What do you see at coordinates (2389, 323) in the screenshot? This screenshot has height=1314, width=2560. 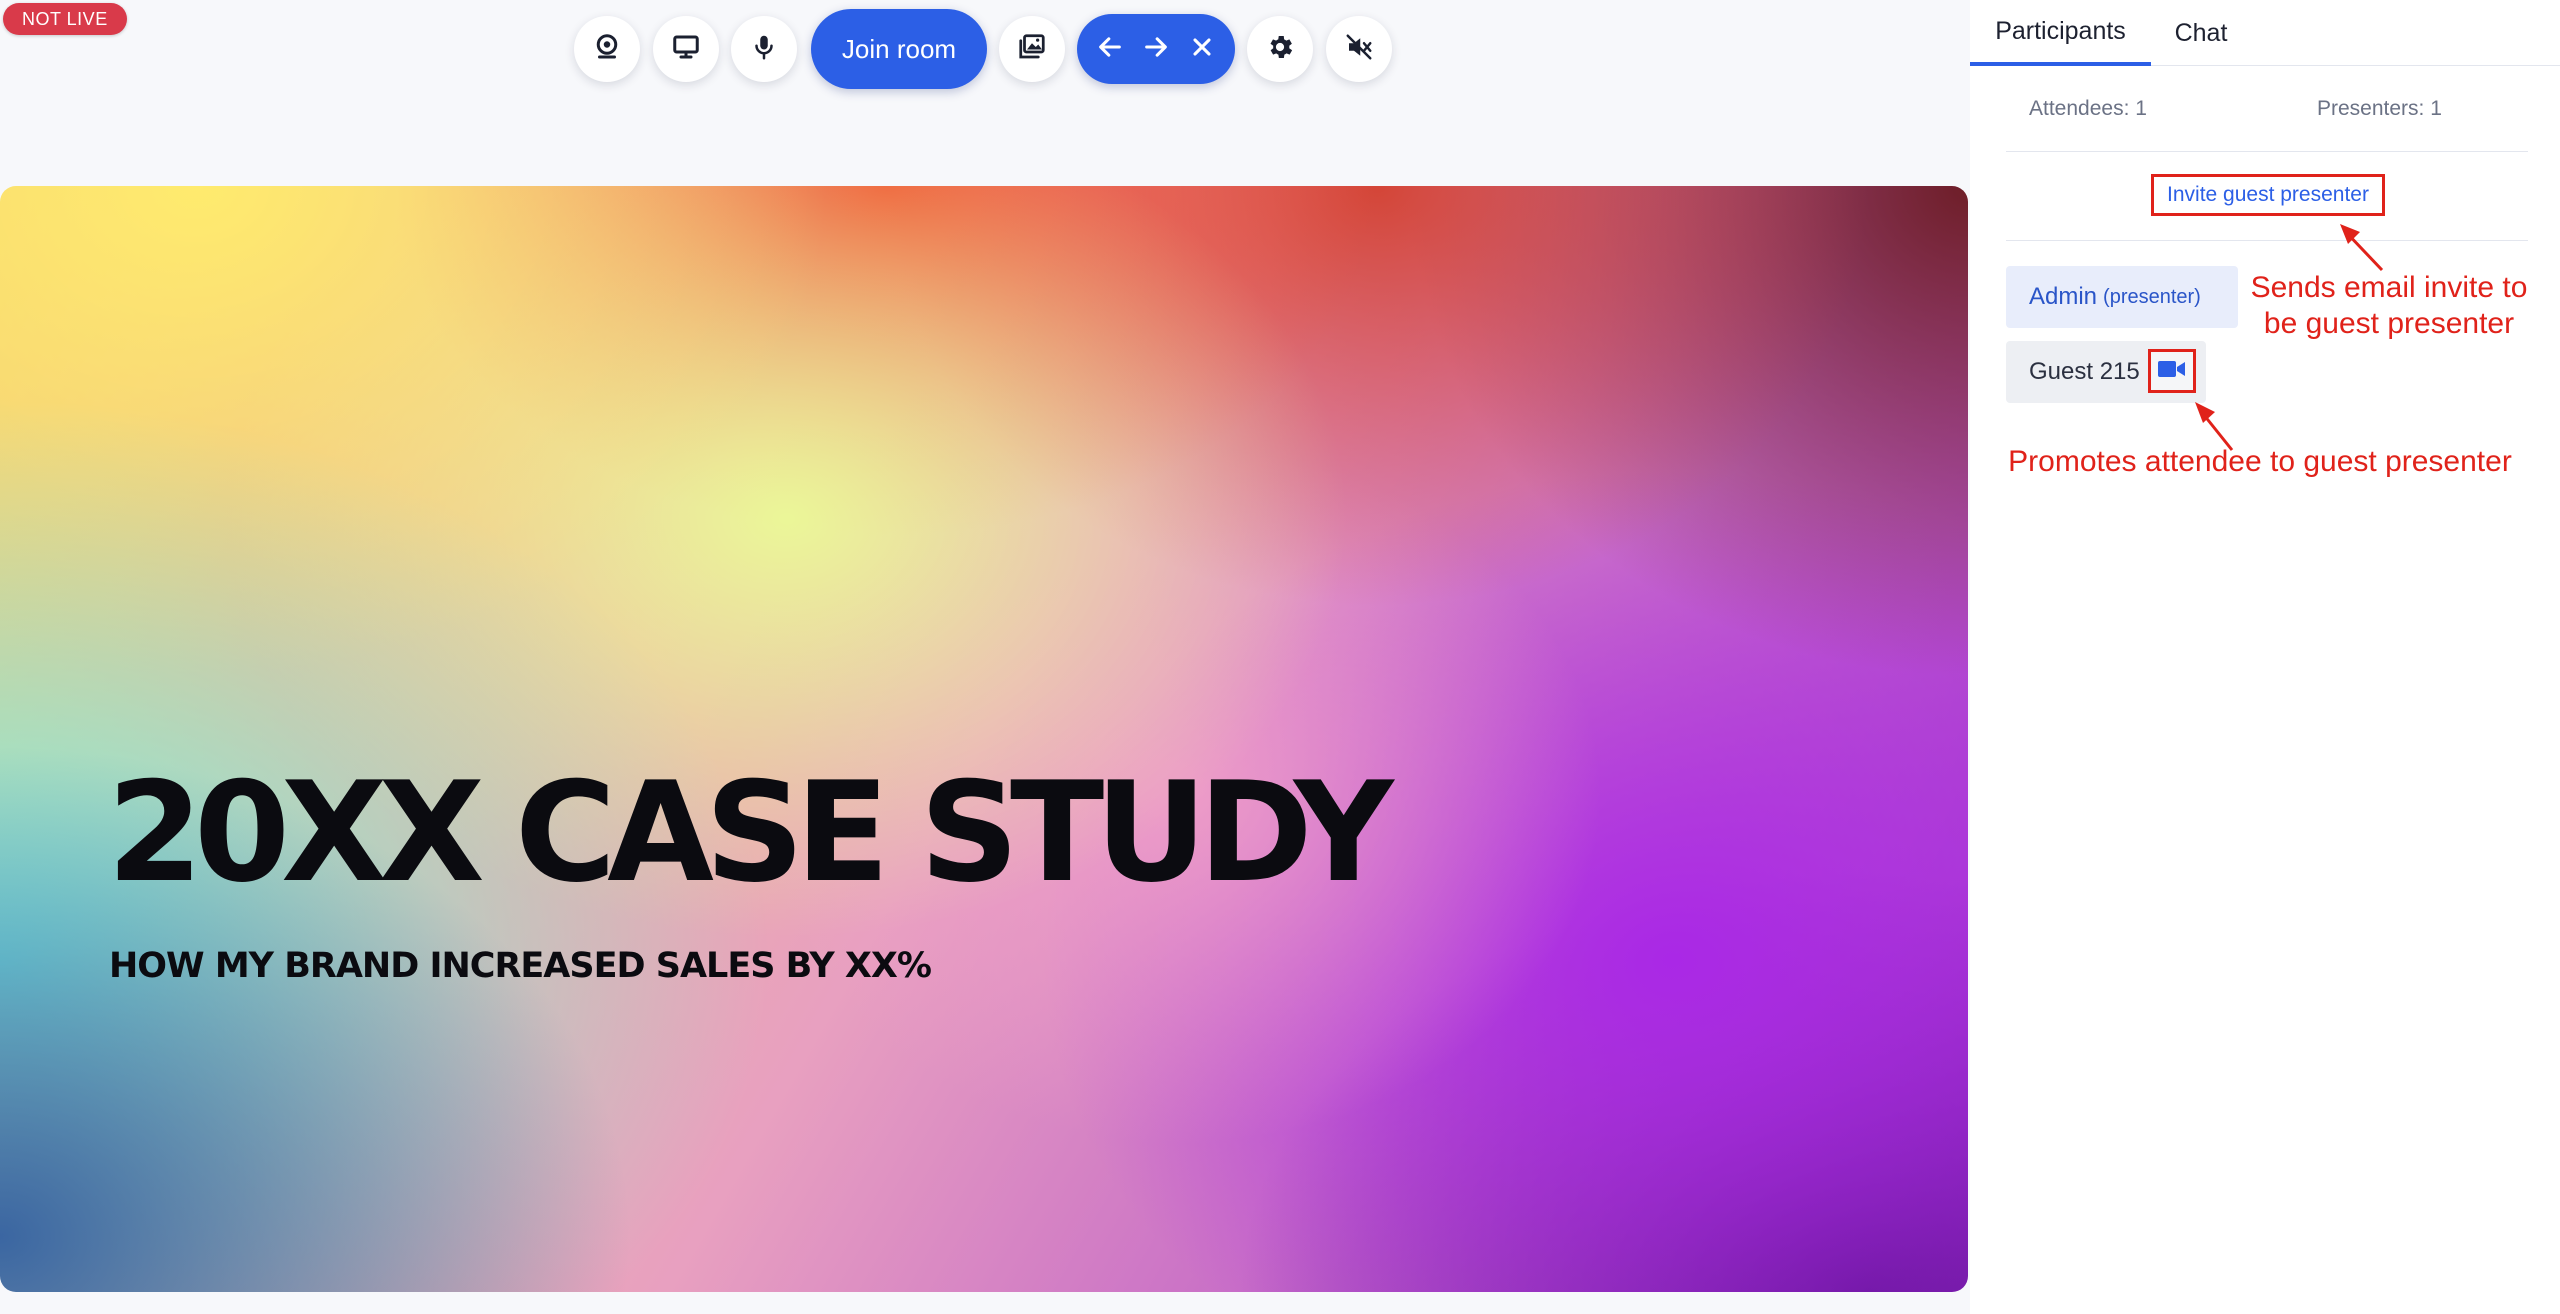 I see `annotation-invite-line2: be guest presenter` at bounding box center [2389, 323].